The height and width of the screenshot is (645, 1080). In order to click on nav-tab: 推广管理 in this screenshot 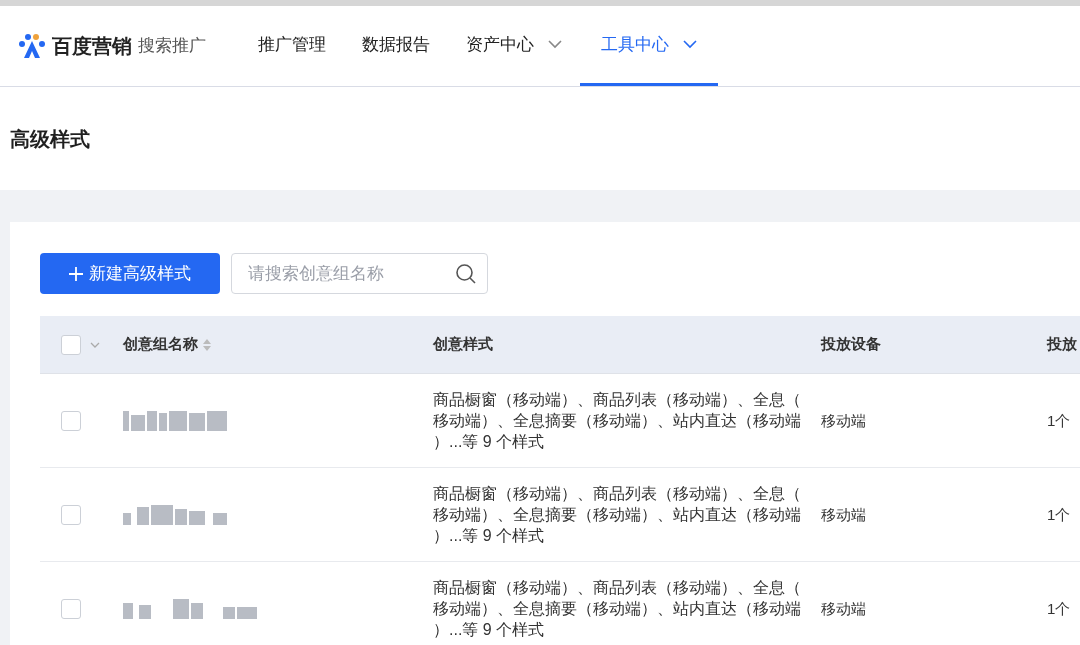, I will do `click(292, 46)`.